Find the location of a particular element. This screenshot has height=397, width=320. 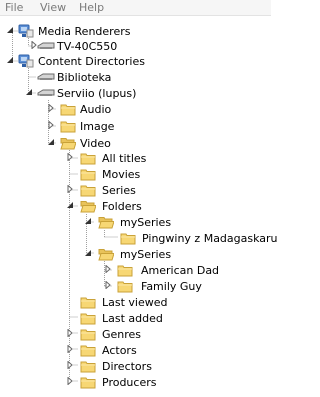

tree-node-image: Image is located at coordinates (135, 126).